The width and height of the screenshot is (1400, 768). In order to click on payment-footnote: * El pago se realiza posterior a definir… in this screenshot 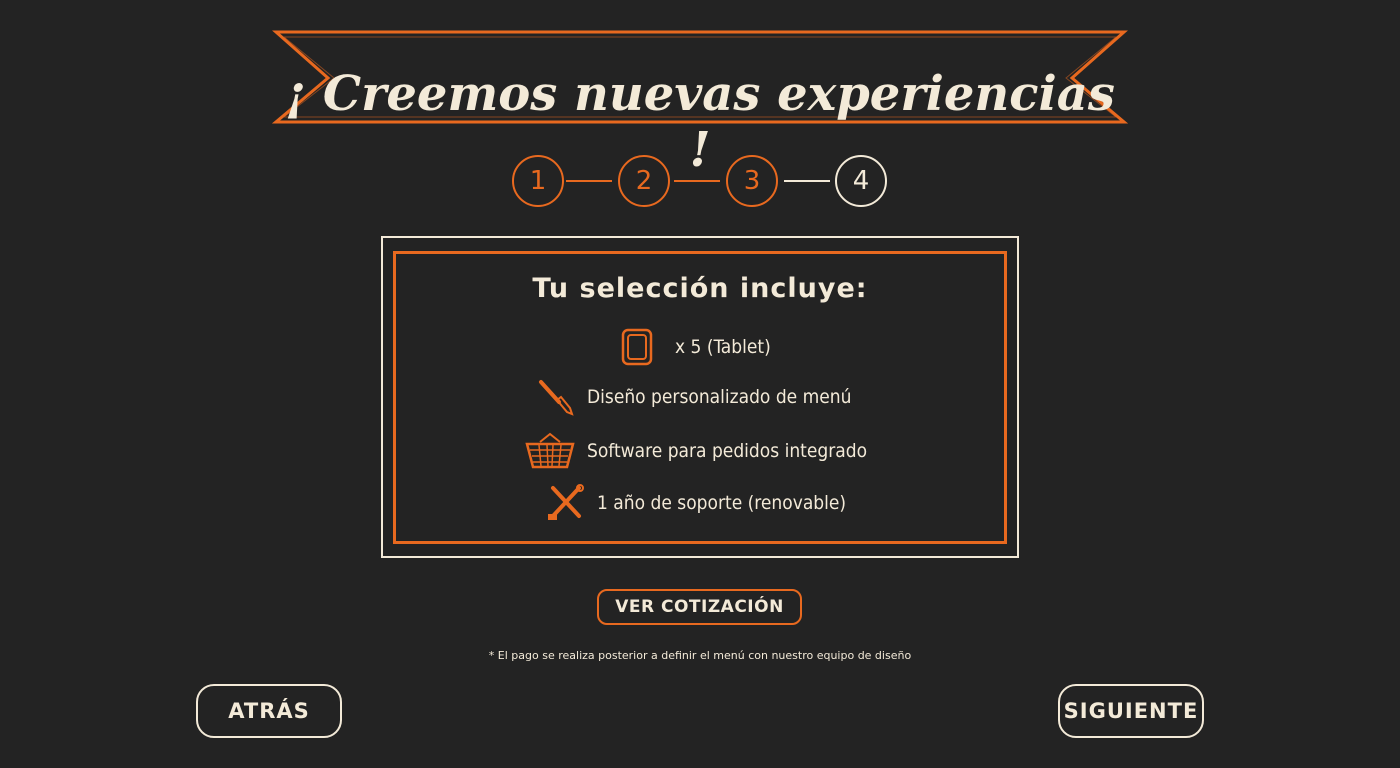, I will do `click(700, 655)`.